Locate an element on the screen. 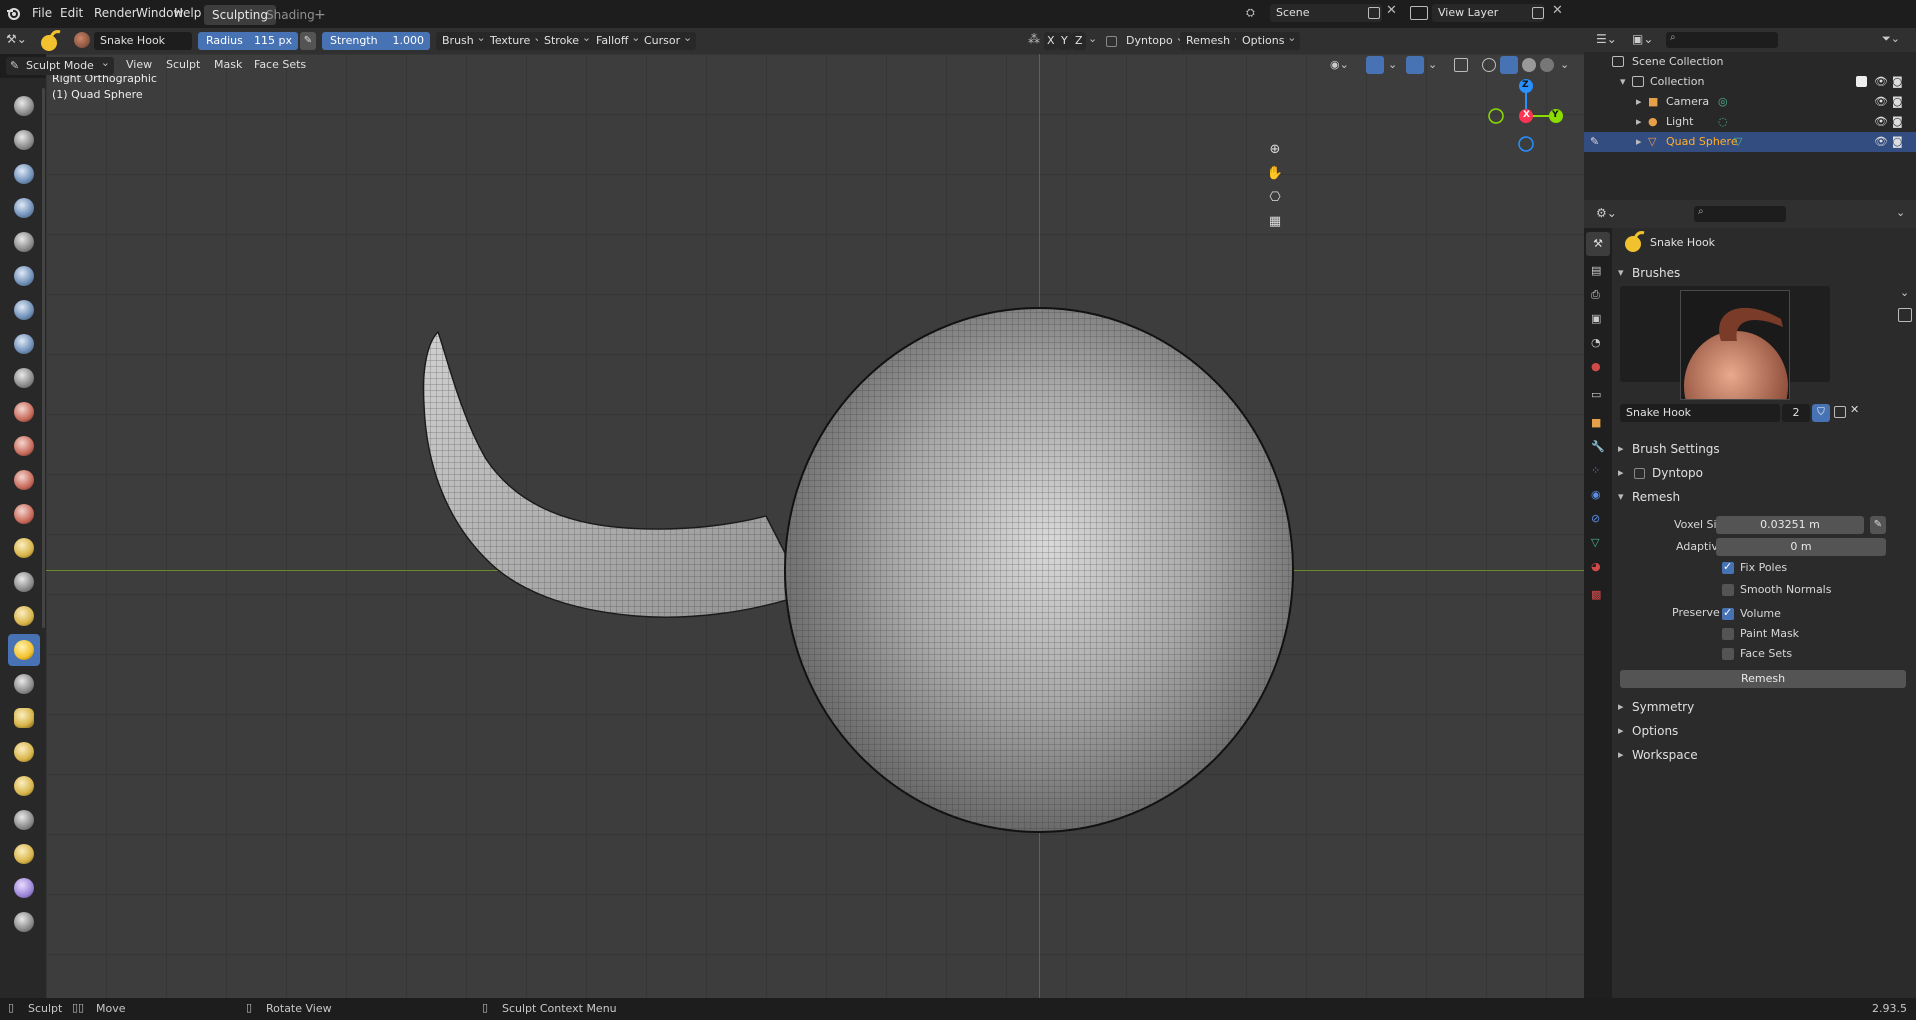 The image size is (1916, 1020). nudge-brush-tool is located at coordinates (24, 752).